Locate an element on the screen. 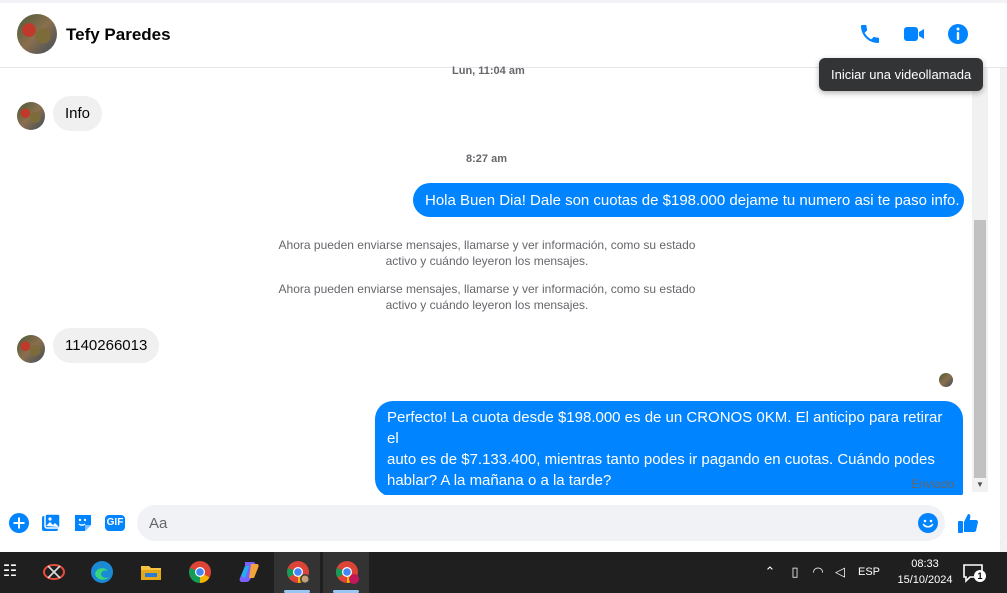 This screenshot has height=593, width=1007. timestamp: Lun, 11:04 am is located at coordinates (488, 71).